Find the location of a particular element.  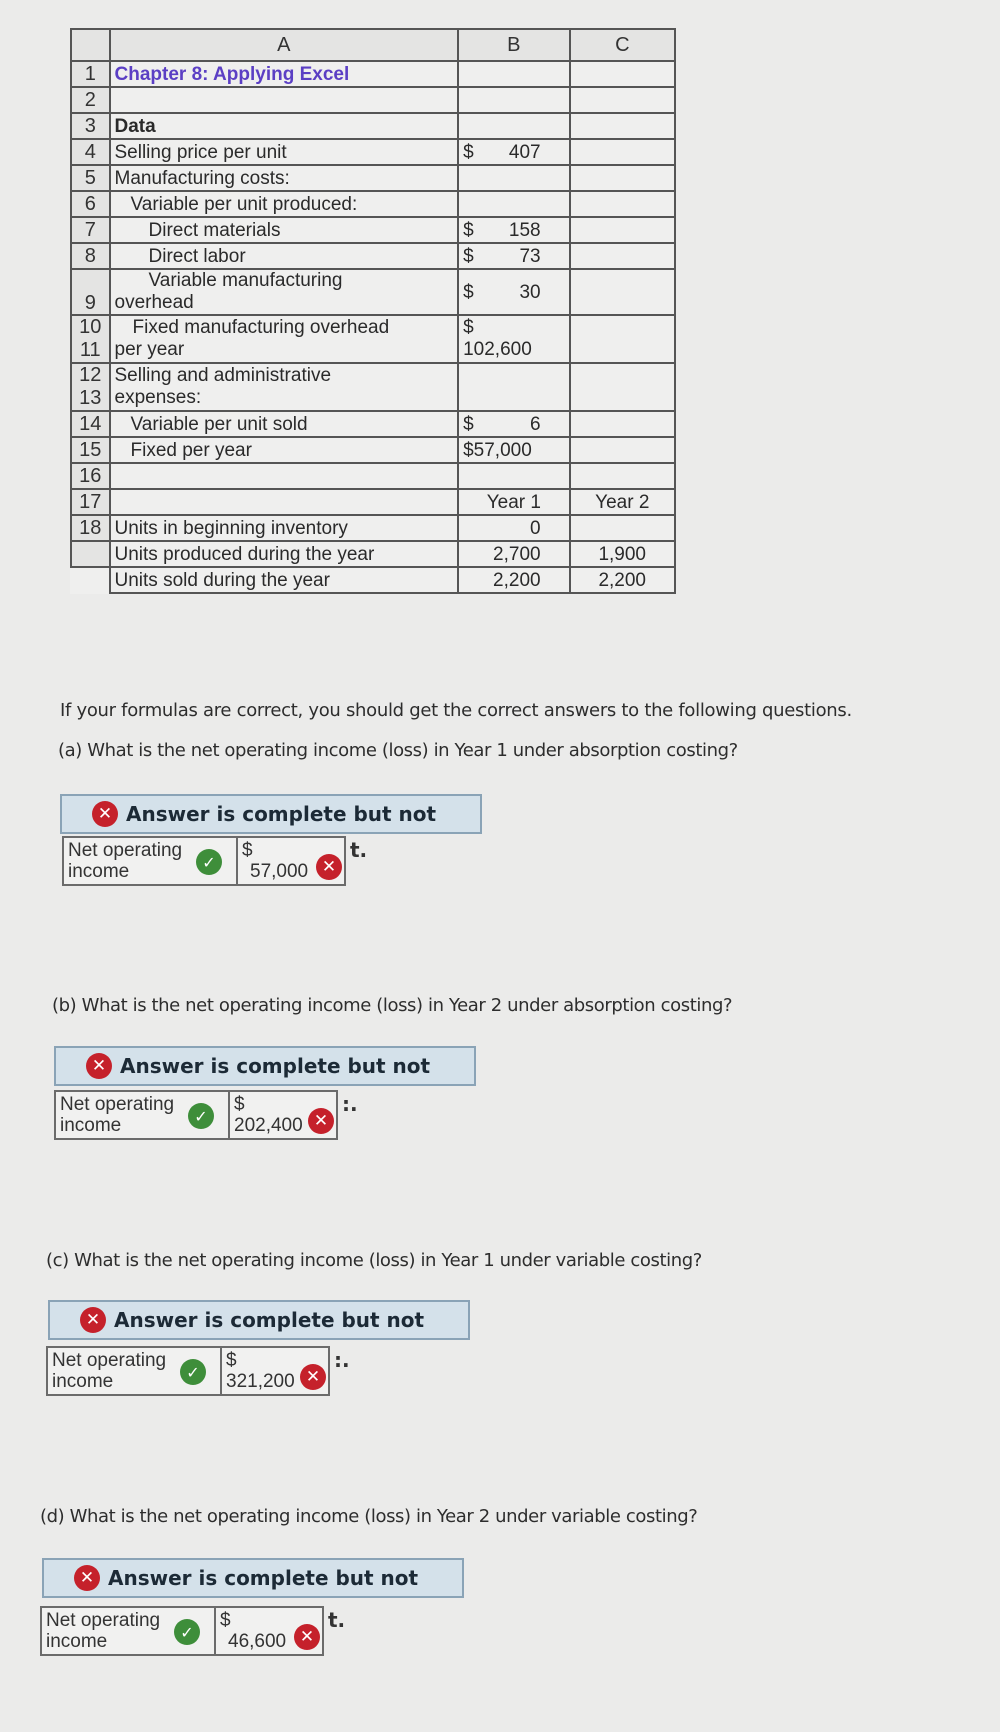

row-number: 5 is located at coordinates (90, 178).